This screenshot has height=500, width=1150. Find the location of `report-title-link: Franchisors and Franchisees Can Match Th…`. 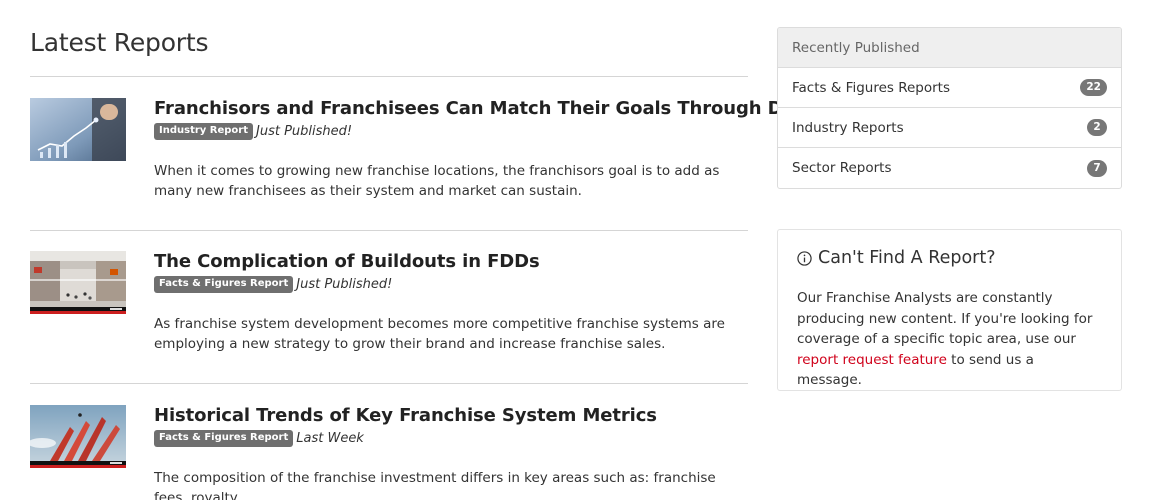

report-title-link: Franchisors and Franchisees Can Match Th… is located at coordinates (484, 108).